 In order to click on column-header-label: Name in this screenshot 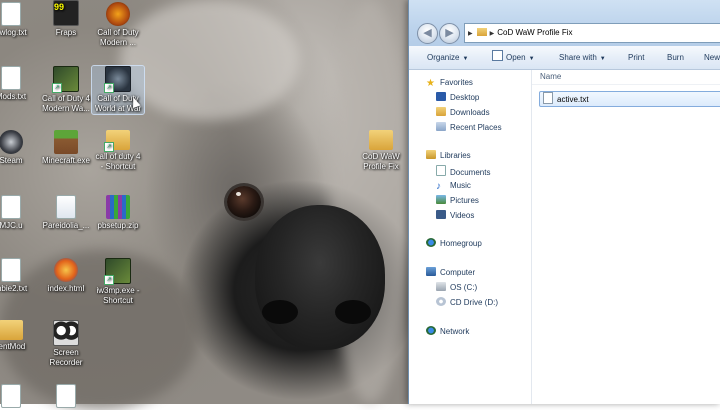, I will do `click(551, 76)`.